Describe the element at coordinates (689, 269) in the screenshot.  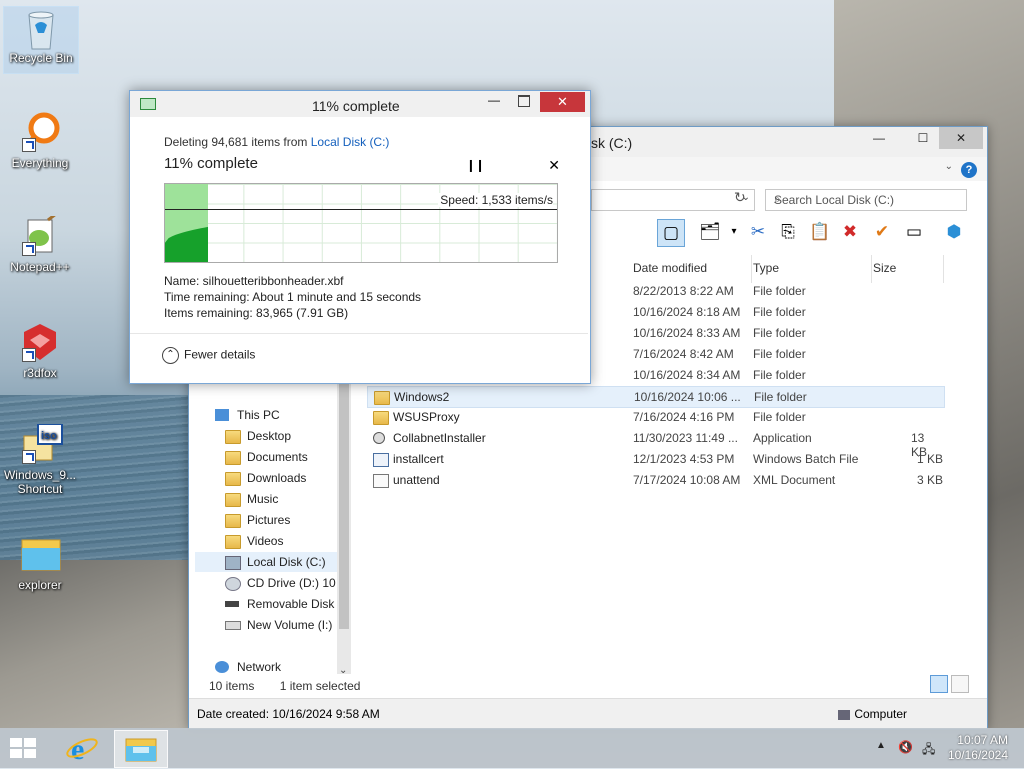
I see `column-header-date: Date modified` at that location.